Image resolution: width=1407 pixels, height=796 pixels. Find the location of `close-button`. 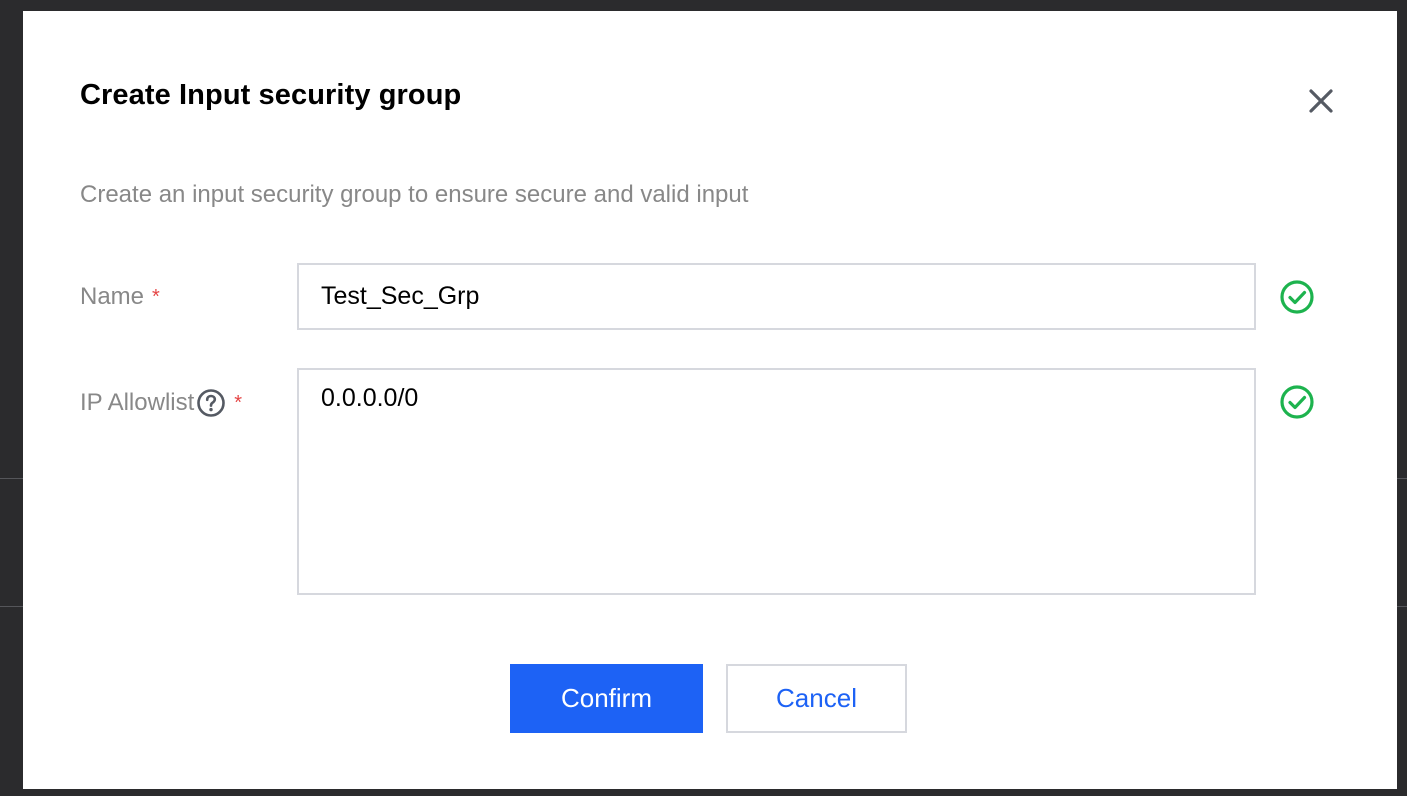

close-button is located at coordinates (1321, 101).